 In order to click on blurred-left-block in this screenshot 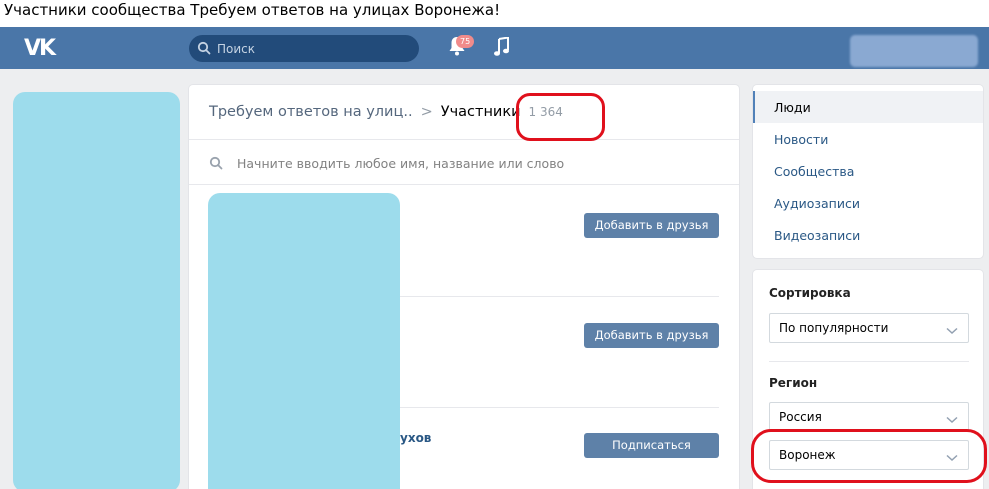, I will do `click(96, 290)`.